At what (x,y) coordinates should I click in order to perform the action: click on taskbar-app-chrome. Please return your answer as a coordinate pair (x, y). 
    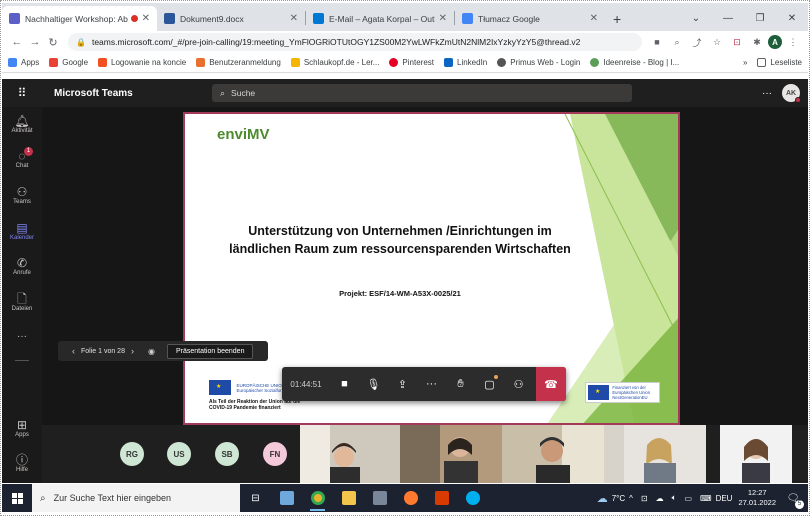
    Looking at the image, I should click on (317, 498).